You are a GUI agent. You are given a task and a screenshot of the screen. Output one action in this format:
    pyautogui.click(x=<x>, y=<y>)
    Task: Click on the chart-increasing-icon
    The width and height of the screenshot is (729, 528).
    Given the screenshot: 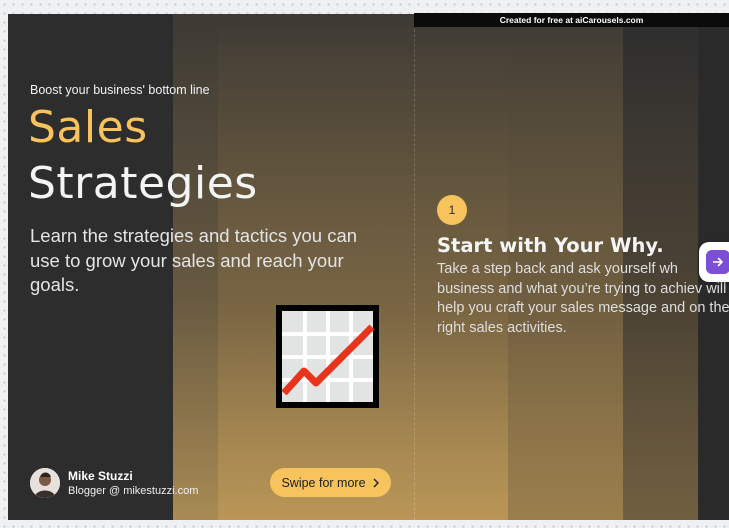 What is the action you would take?
    pyautogui.click(x=327, y=356)
    